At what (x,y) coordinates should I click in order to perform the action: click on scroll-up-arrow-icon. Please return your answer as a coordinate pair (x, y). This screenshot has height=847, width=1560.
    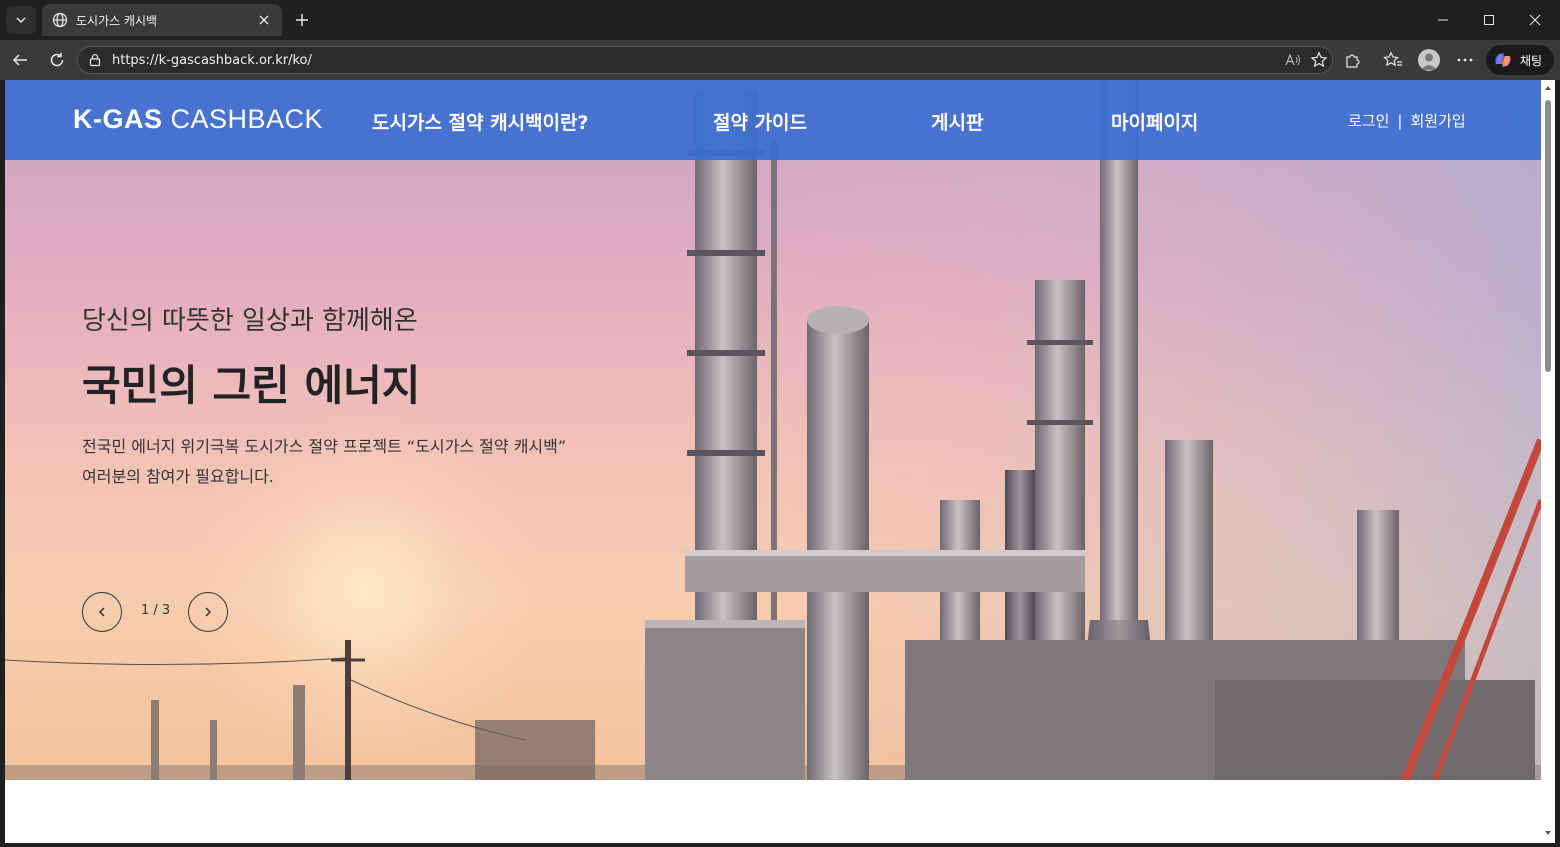
    Looking at the image, I should click on (1548, 88).